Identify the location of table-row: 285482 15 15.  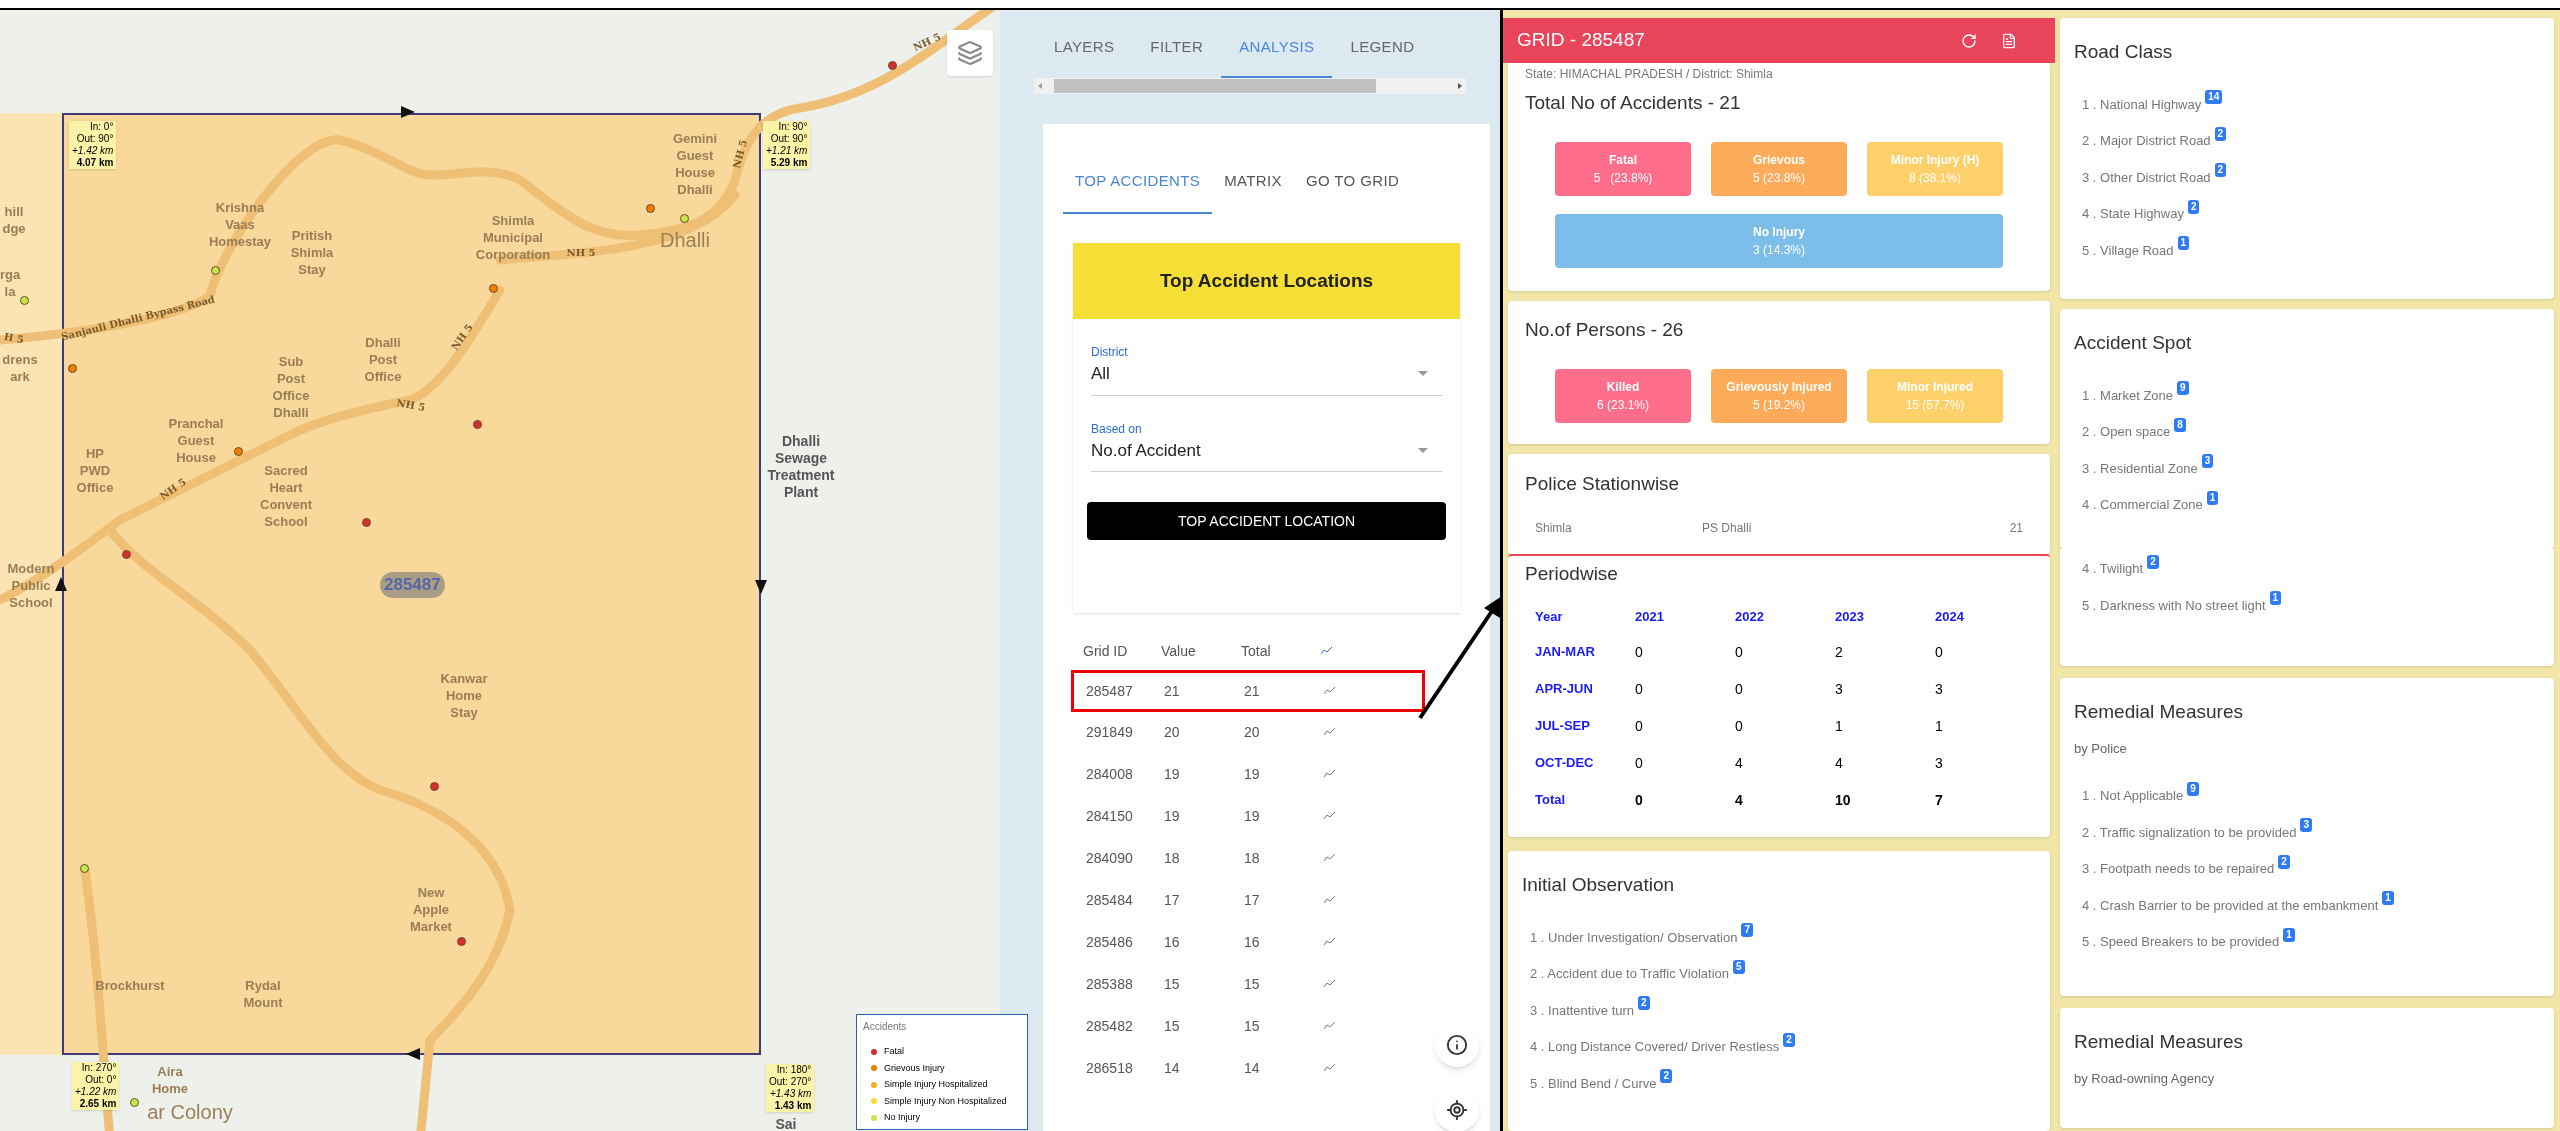
(1248, 1026).